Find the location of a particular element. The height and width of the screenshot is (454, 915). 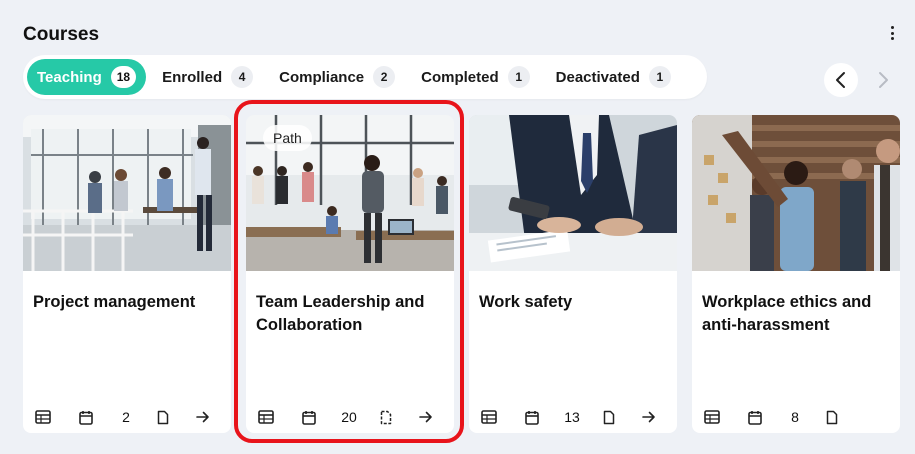

item-count: 2 is located at coordinates (126, 417).